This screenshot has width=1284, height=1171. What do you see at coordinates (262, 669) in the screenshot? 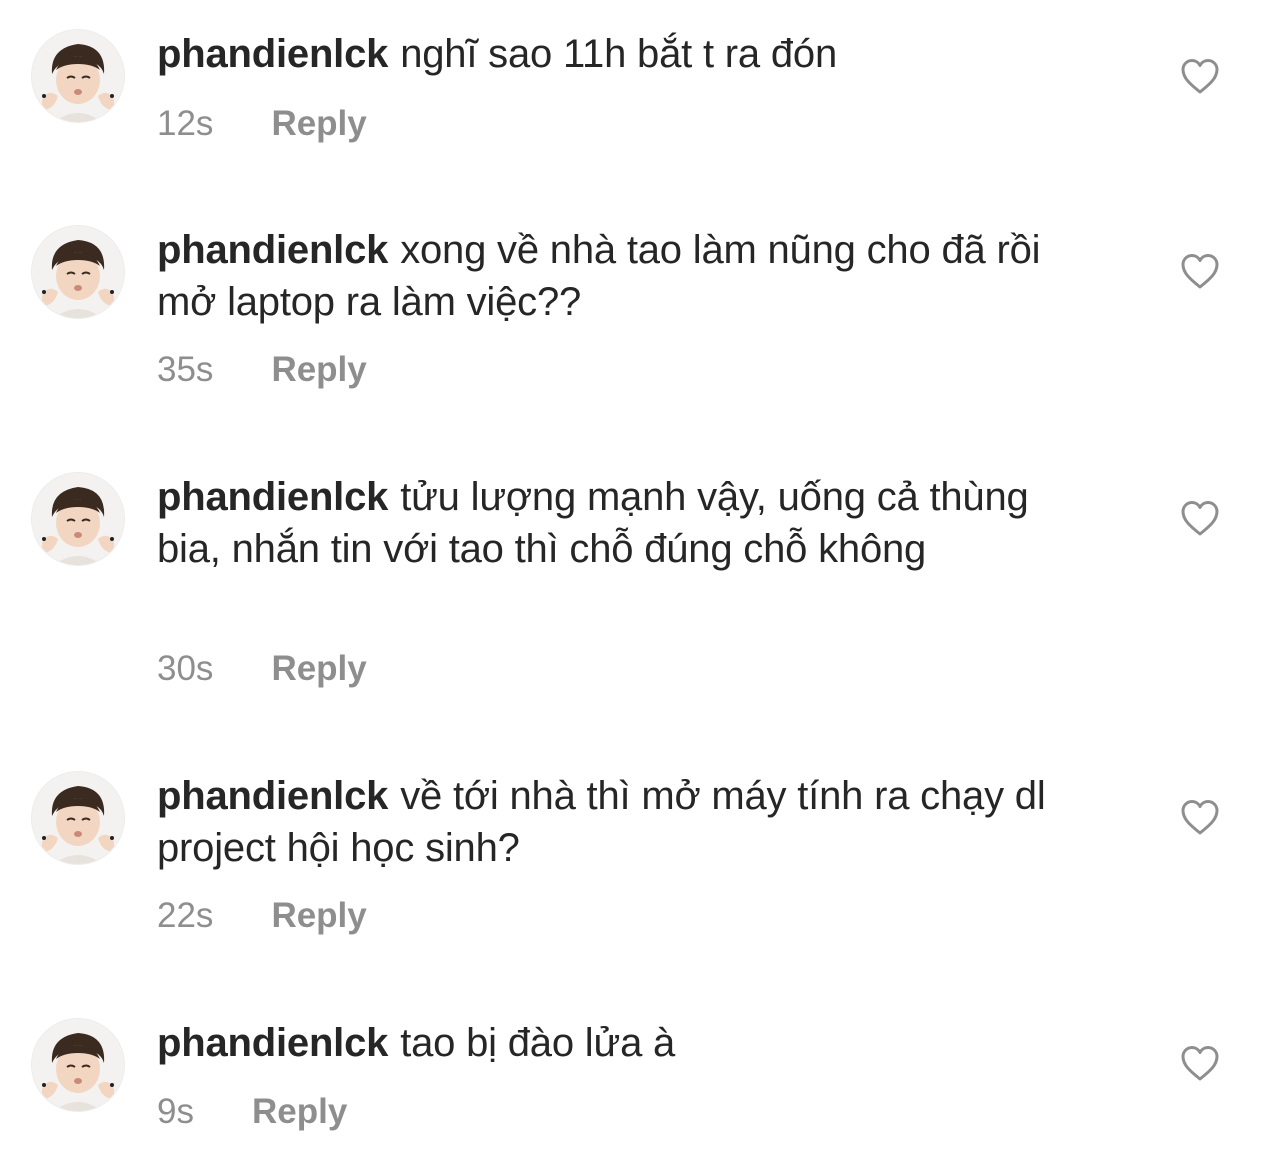
I see `comment-meta: 30s Reply` at bounding box center [262, 669].